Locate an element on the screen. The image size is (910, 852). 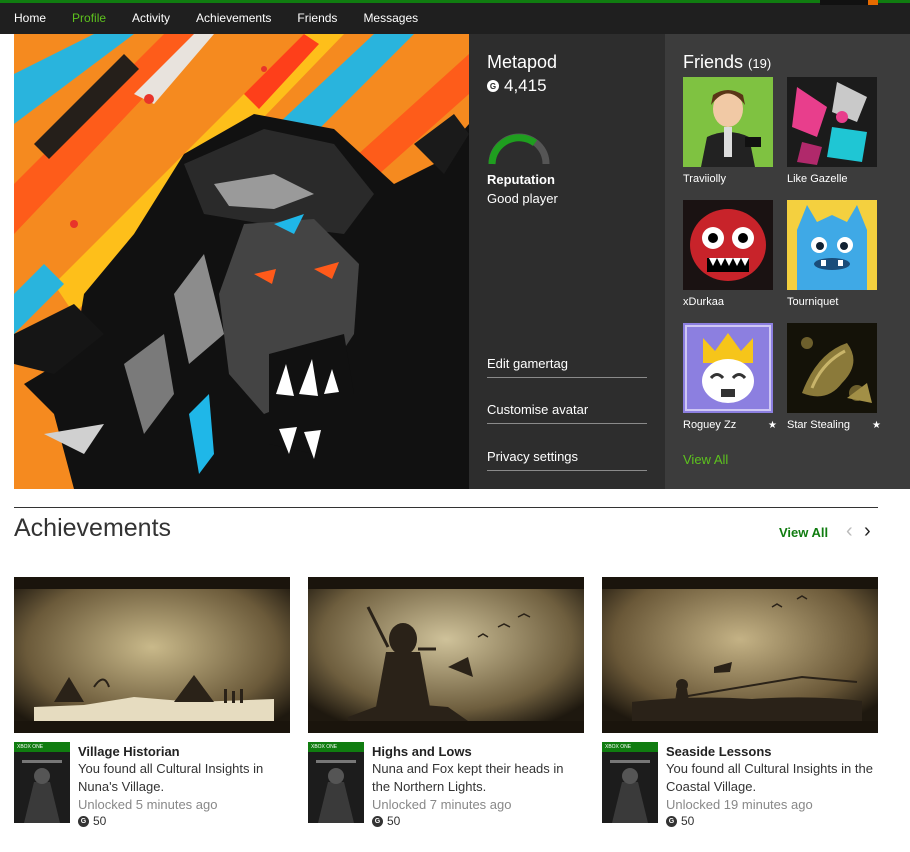
achievement-unlocked-time: Unlocked 7 minutes ago is located at coordinates (442, 804).